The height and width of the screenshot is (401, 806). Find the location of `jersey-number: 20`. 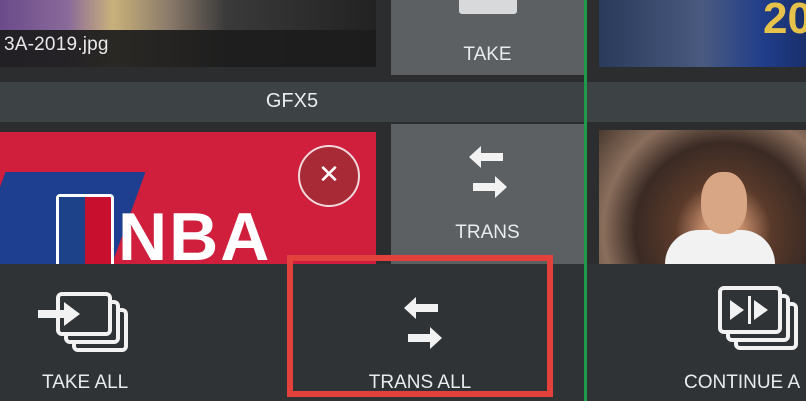

jersey-number: 20 is located at coordinates (784, 21).